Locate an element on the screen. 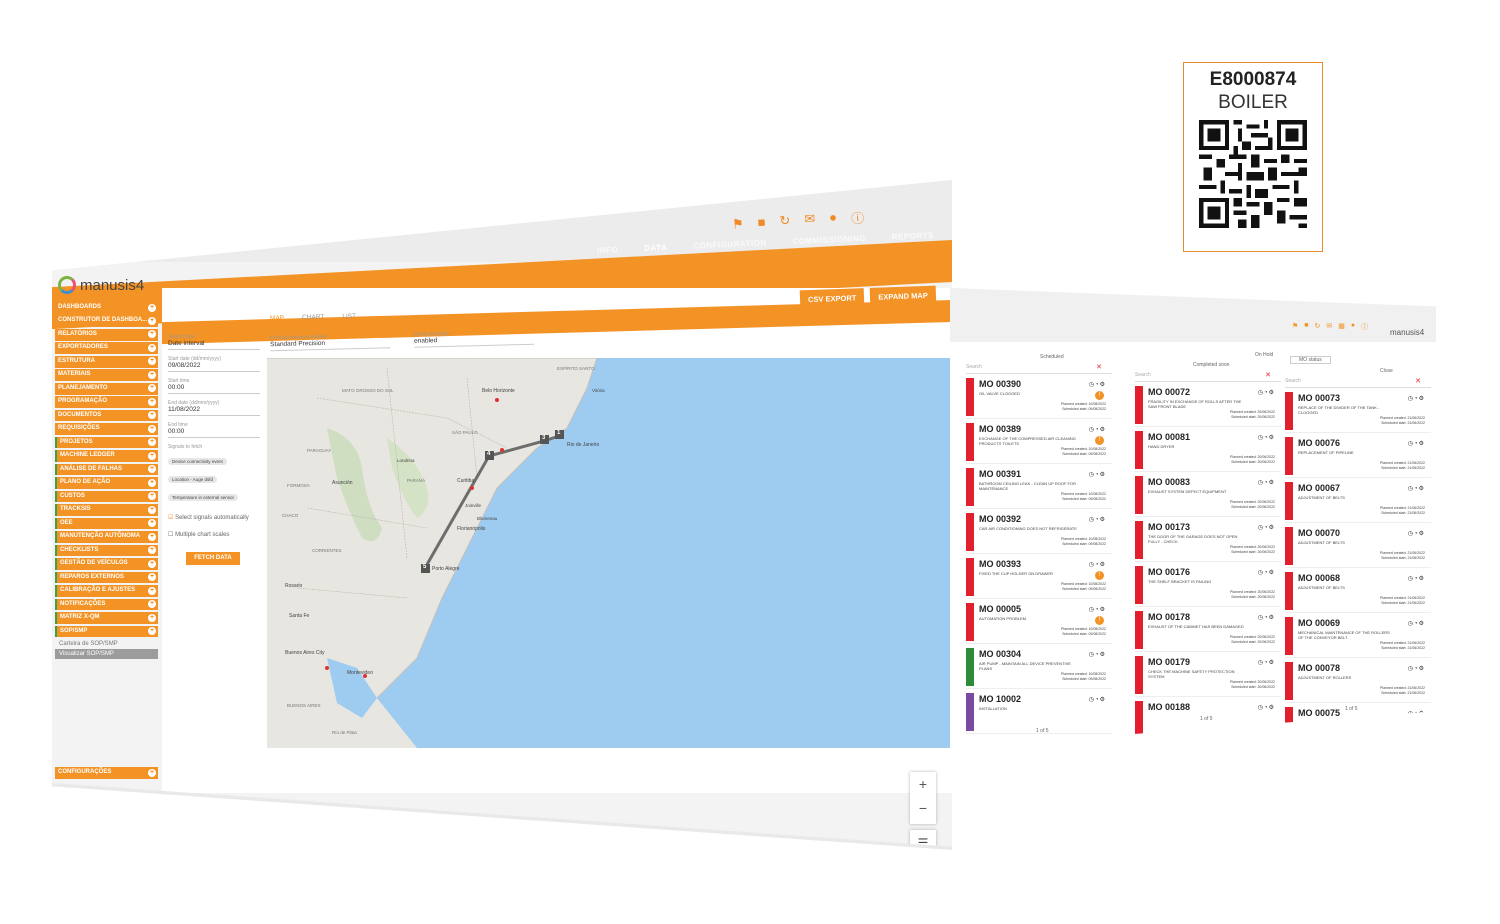 This screenshot has height=924, width=1500. signal-chip: Temperature in external sensor is located at coordinates (203, 497).